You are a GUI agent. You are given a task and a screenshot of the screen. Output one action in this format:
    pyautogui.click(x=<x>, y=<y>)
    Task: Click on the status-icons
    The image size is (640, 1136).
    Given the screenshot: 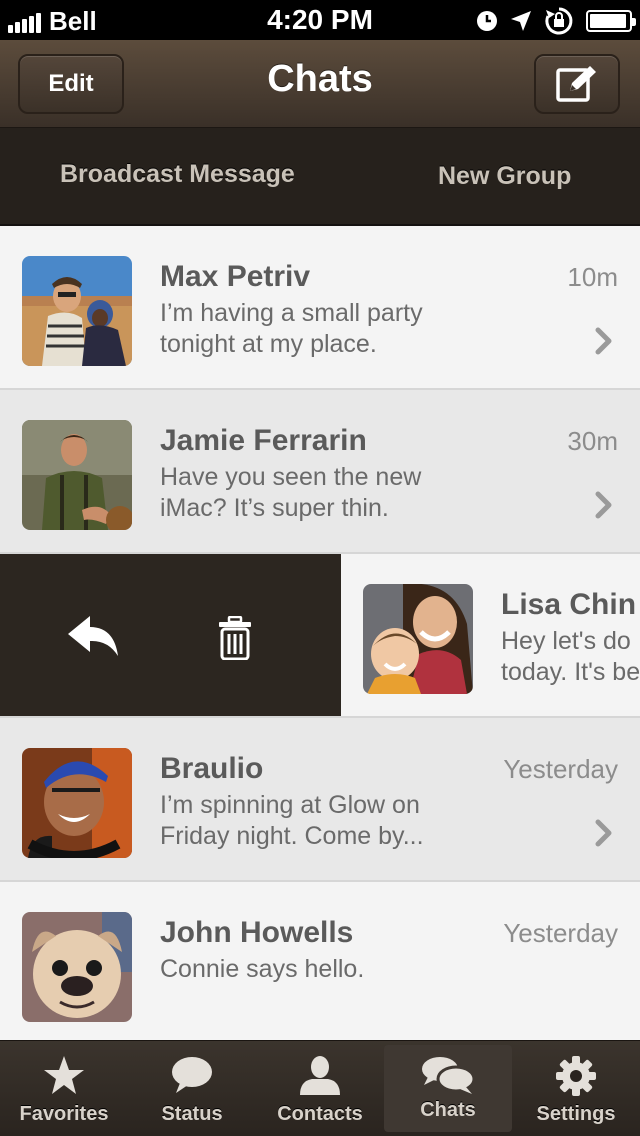 What is the action you would take?
    pyautogui.click(x=556, y=21)
    